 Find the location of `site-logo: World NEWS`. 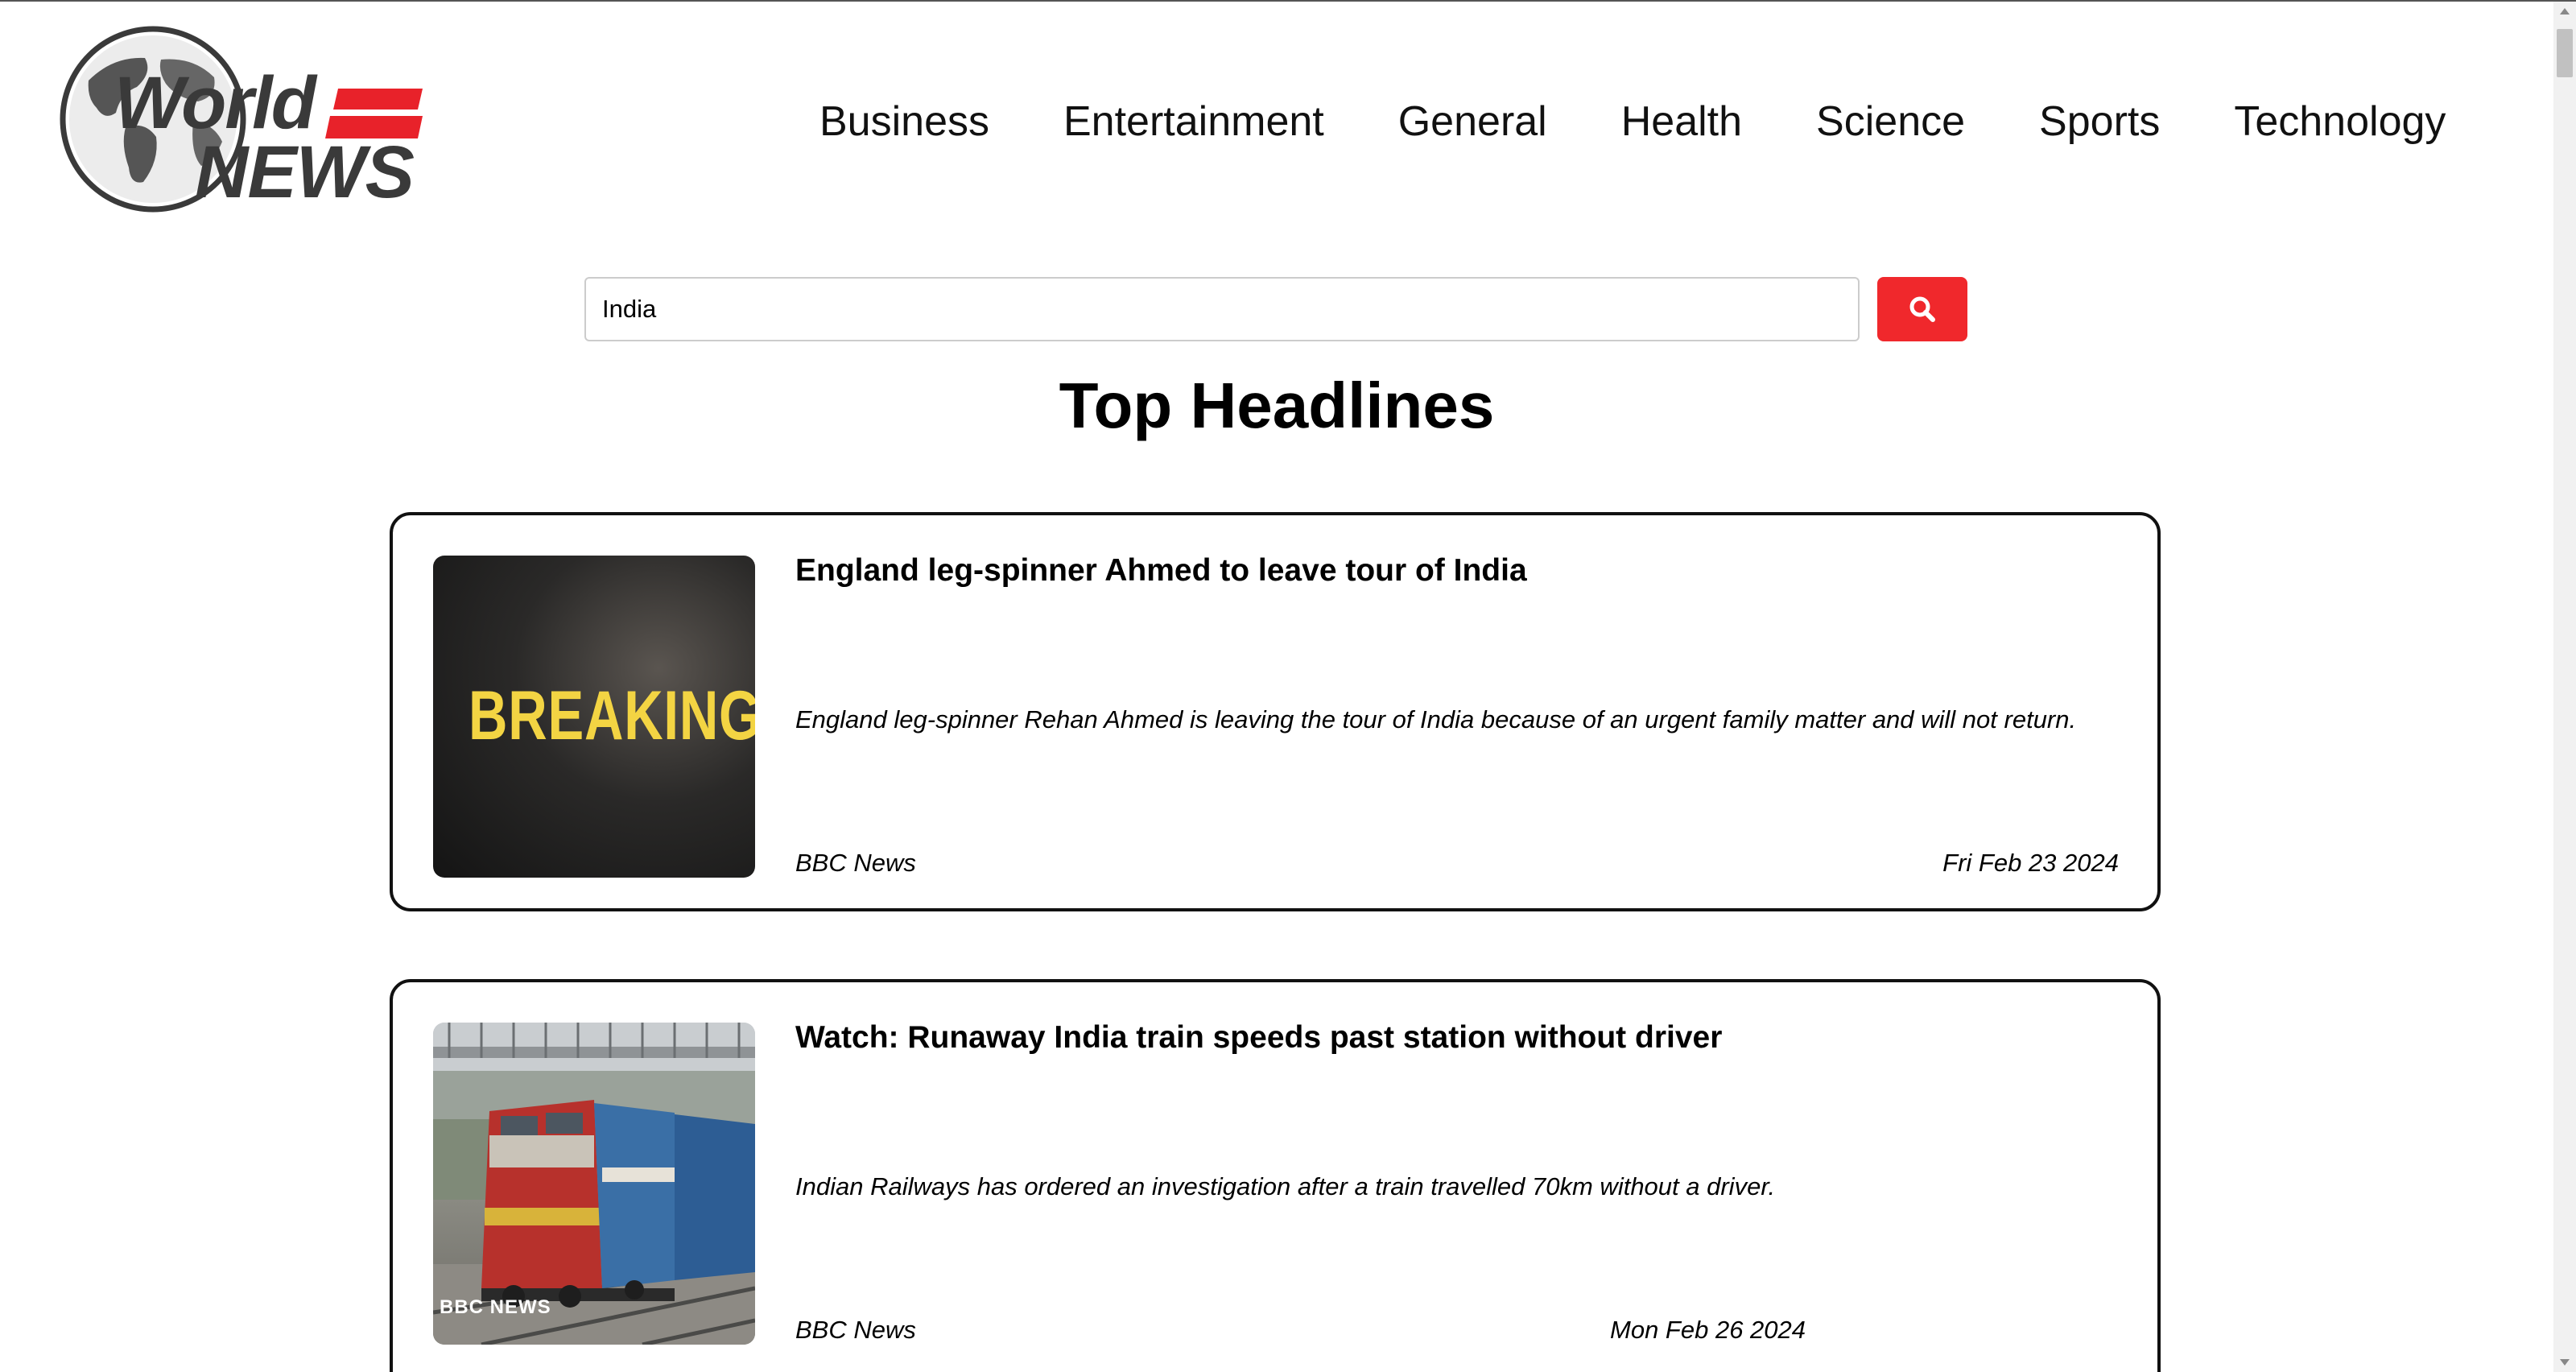

site-logo: World NEWS is located at coordinates (242, 120).